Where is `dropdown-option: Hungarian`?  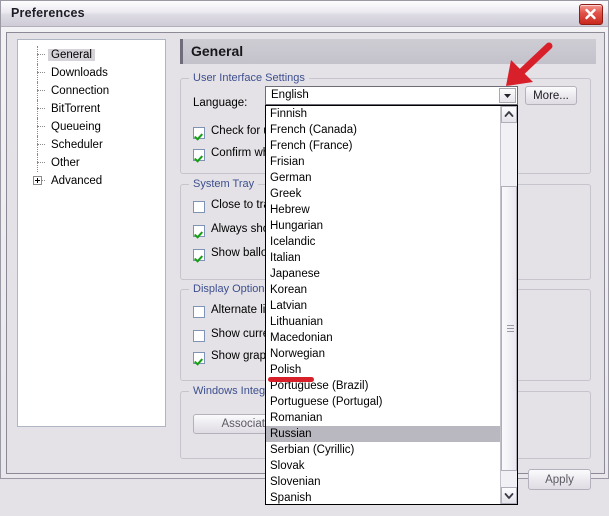
dropdown-option: Hungarian is located at coordinates (383, 226).